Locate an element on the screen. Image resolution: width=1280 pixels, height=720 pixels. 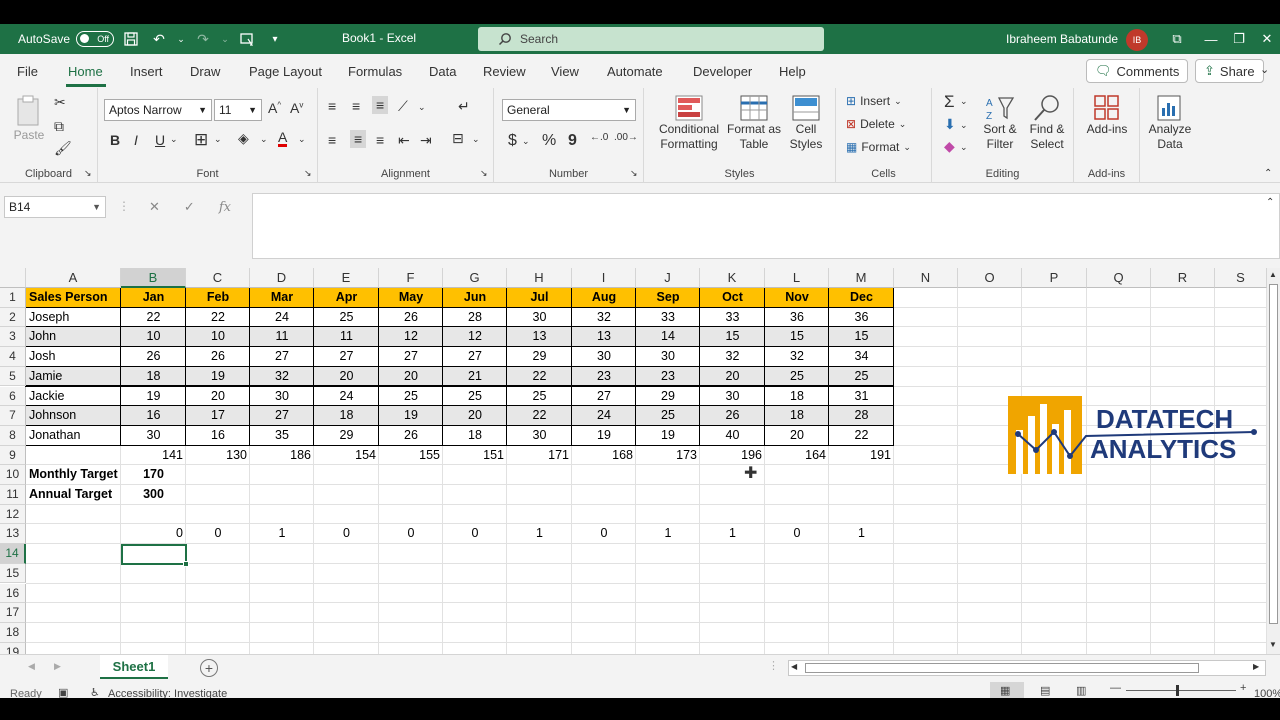
total-cell: 154 is located at coordinates (346, 456).